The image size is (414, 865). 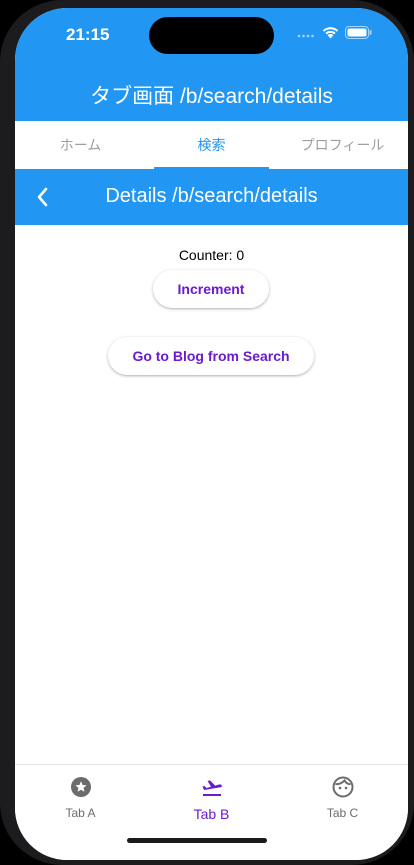 What do you see at coordinates (212, 789) in the screenshot?
I see `flight-takeoff-icon` at bounding box center [212, 789].